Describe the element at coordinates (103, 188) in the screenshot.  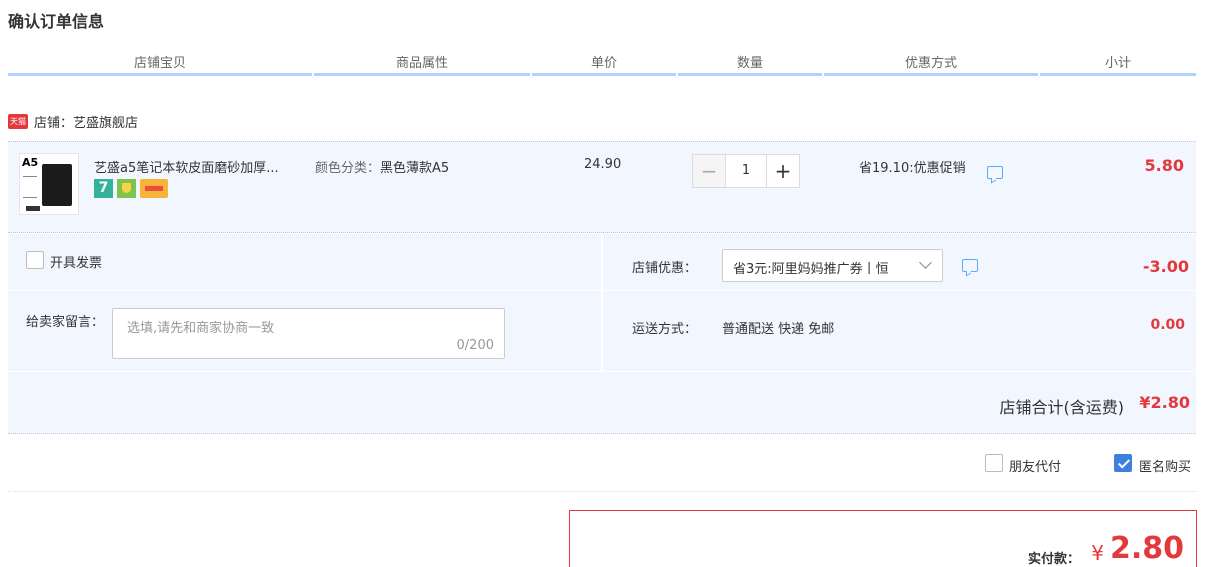
I see `seven-day-return-icon: 7` at that location.